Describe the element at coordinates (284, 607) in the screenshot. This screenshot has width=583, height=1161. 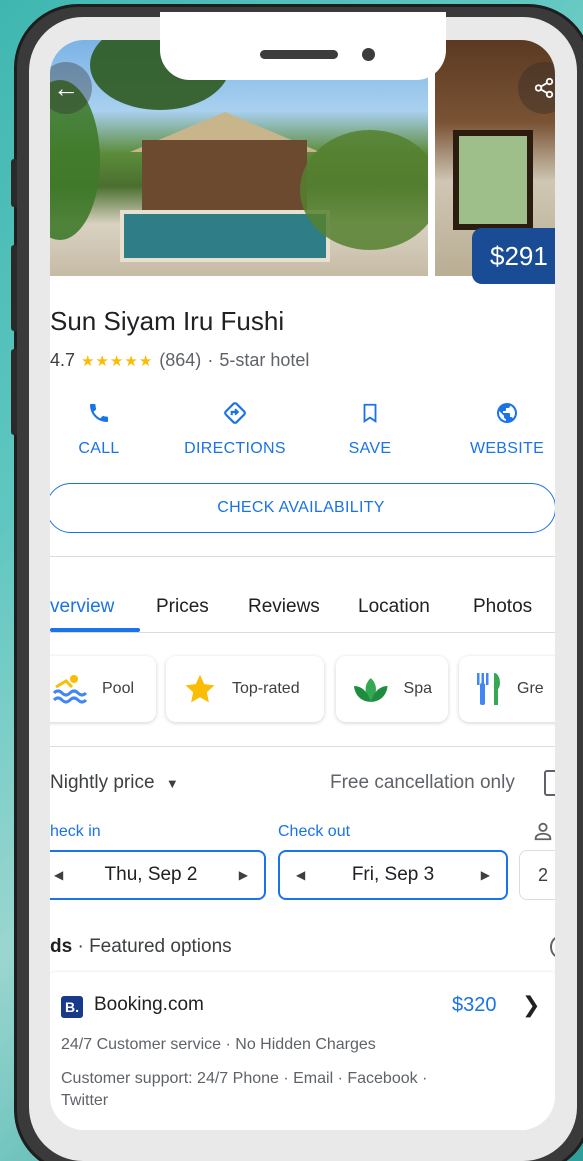
I see `tab-reviews: Reviews` at that location.